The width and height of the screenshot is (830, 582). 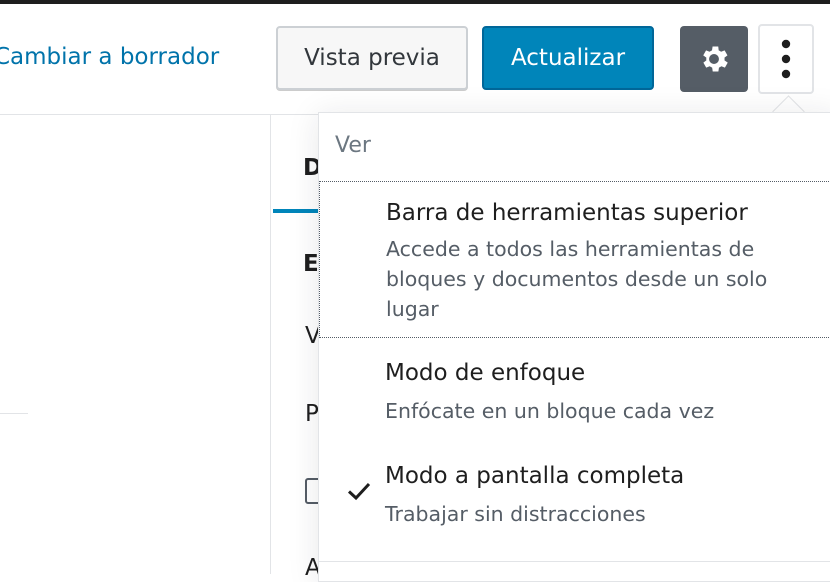 I want to click on check-icon, so click(x=359, y=491).